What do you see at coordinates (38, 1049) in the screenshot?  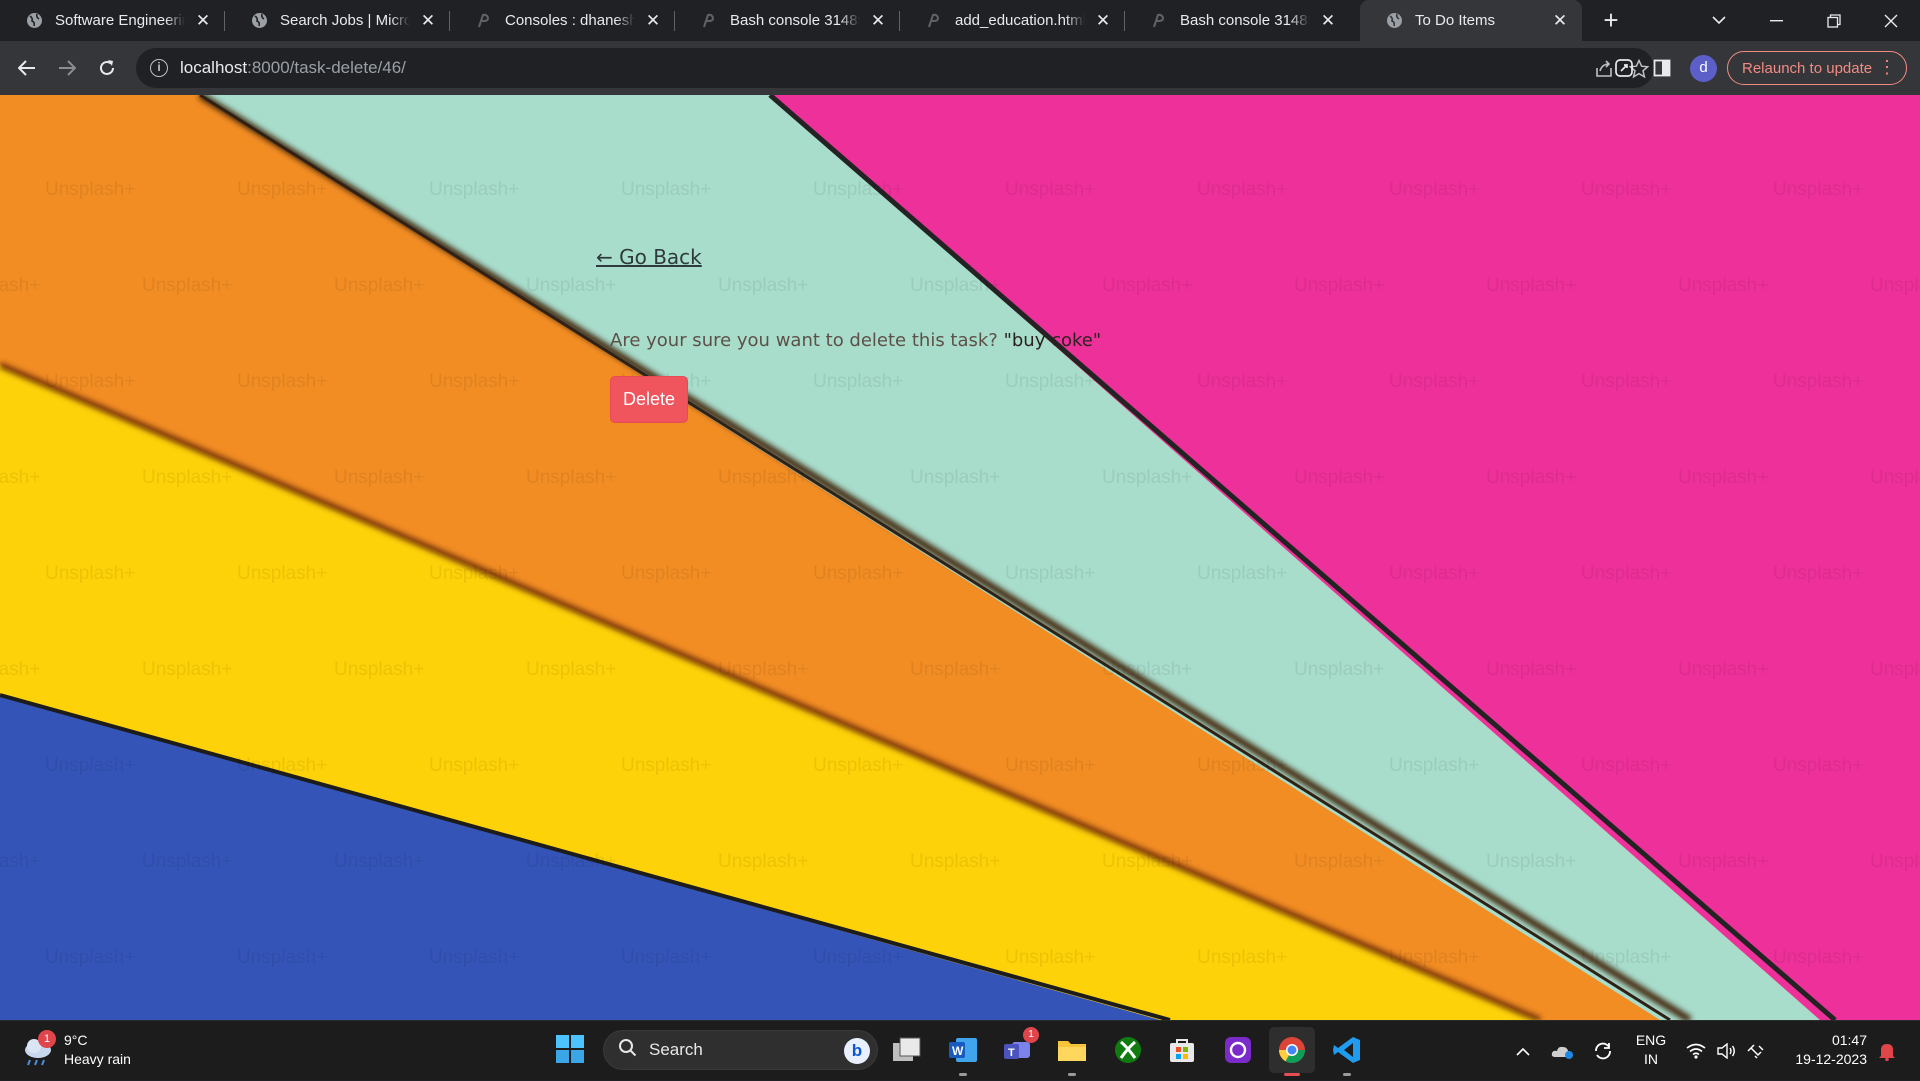 I see `rain-cloud-icon: 1` at bounding box center [38, 1049].